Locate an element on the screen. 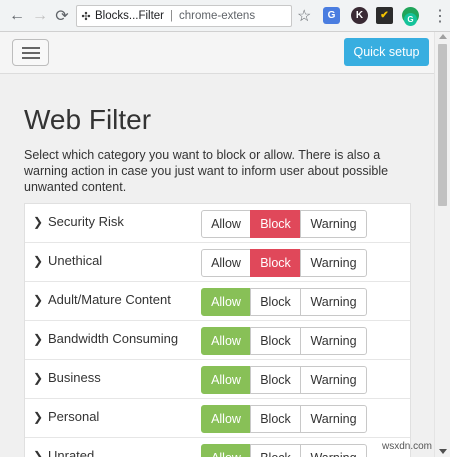 This screenshot has height=457, width=450. checkmark-extension-icon: ✔ is located at coordinates (384, 15).